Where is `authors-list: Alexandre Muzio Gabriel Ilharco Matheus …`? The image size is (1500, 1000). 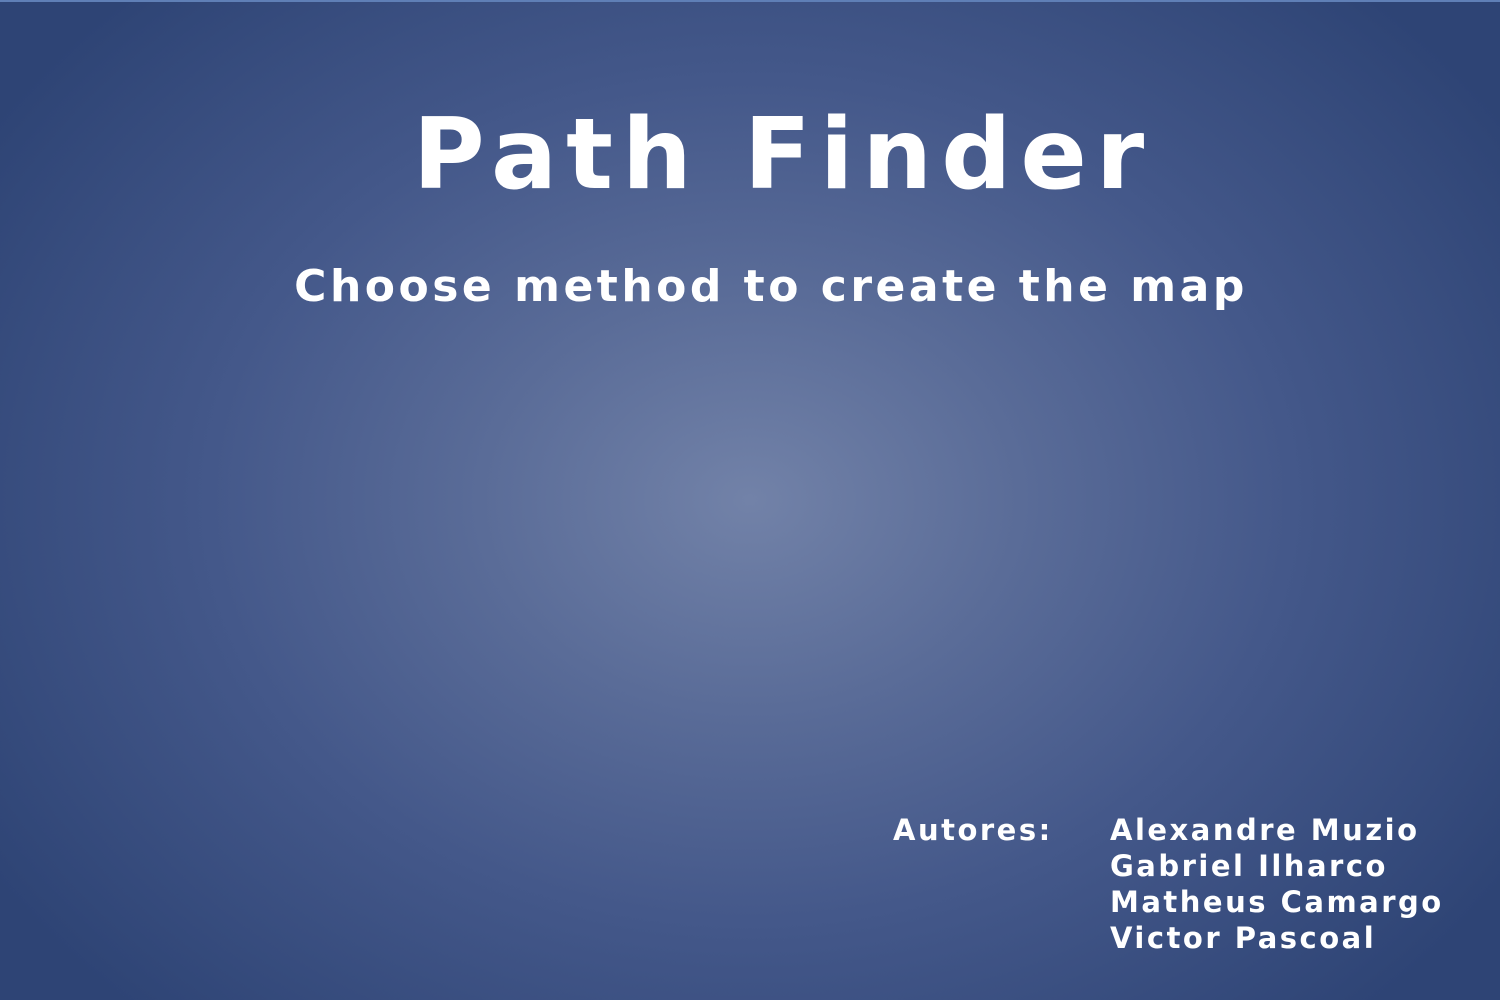
authors-list: Alexandre Muzio Gabriel Ilharco Matheus … is located at coordinates (1277, 884).